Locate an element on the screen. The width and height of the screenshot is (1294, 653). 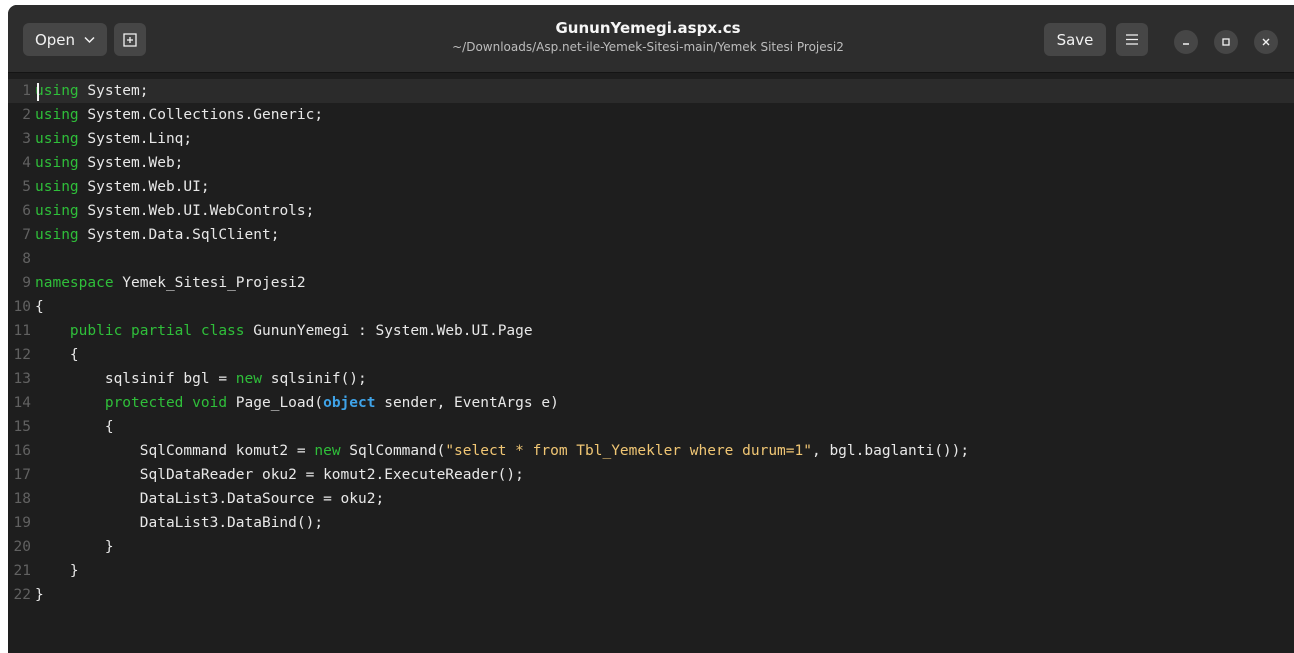
code-line: 21 } is located at coordinates (651, 571).